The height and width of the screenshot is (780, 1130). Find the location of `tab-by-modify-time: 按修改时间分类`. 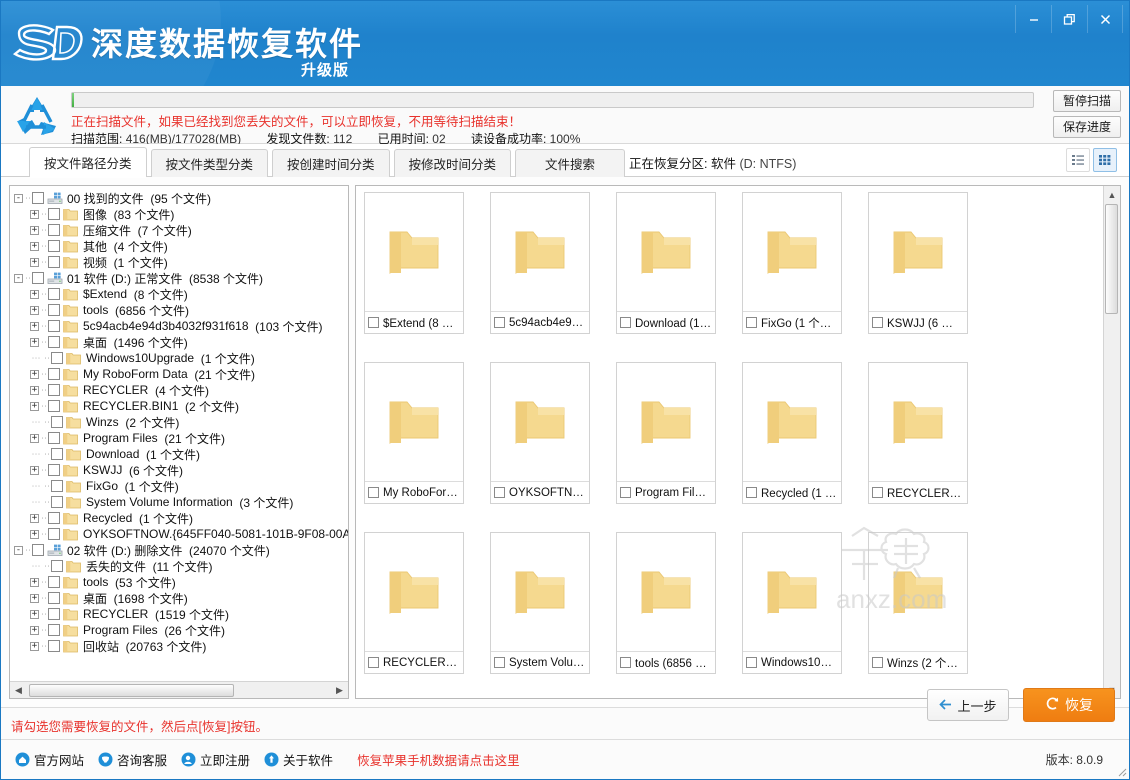

tab-by-modify-time: 按修改时间分类 is located at coordinates (452, 163).